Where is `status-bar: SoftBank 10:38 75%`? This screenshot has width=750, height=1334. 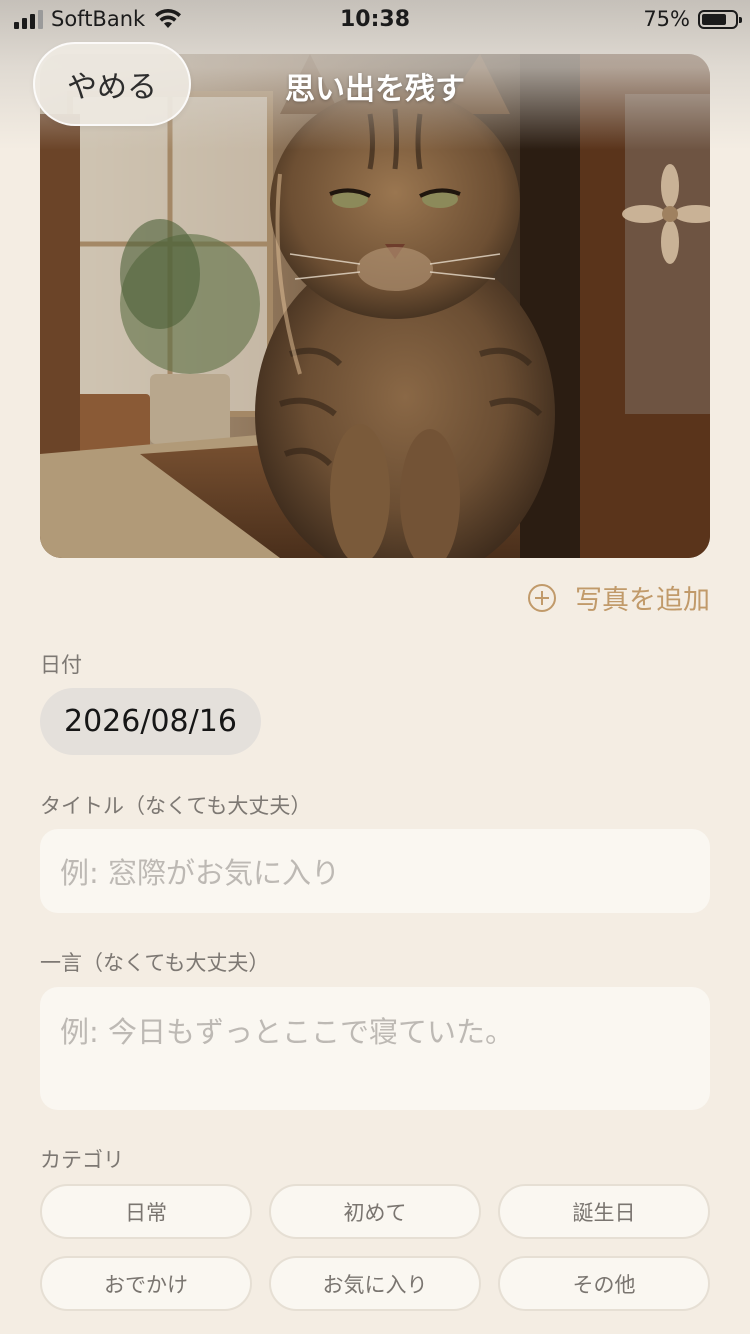
status-bar: SoftBank 10:38 75% is located at coordinates (375, 20).